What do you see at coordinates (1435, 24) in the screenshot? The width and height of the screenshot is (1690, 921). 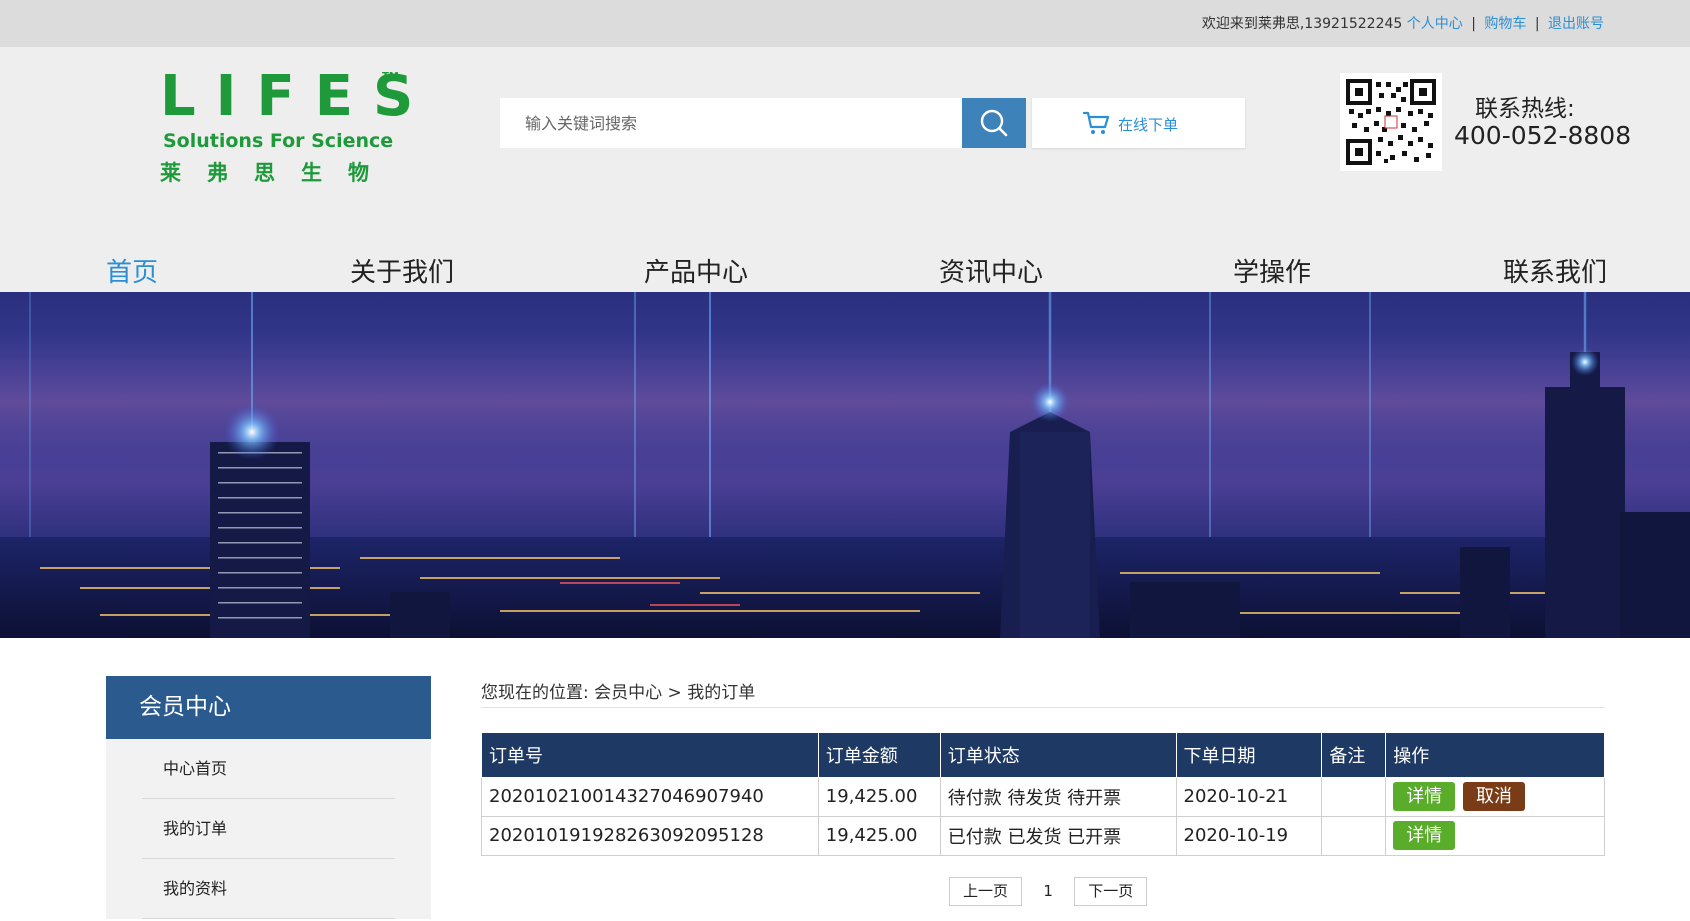 I see `member-center-link: 个人中心` at bounding box center [1435, 24].